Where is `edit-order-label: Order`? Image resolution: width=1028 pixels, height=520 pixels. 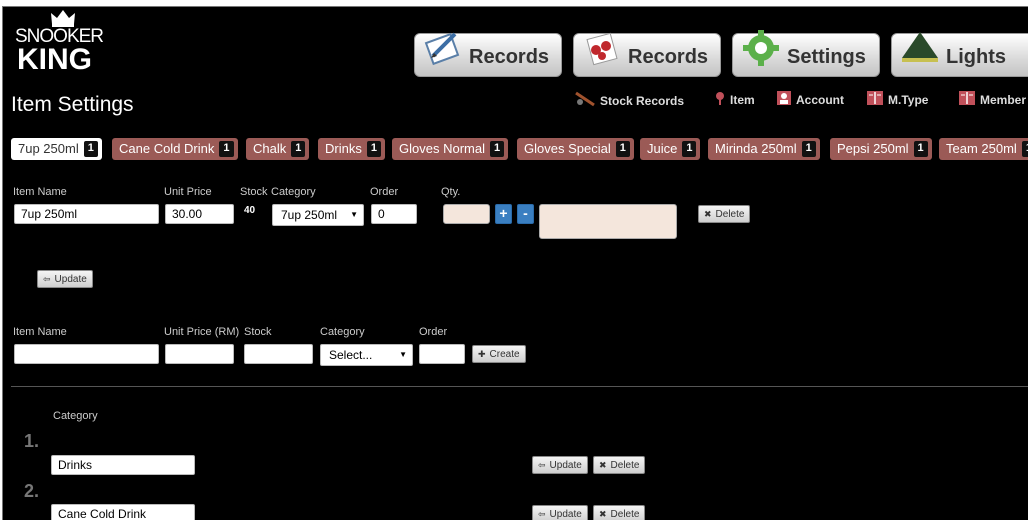 edit-order-label: Order is located at coordinates (384, 192).